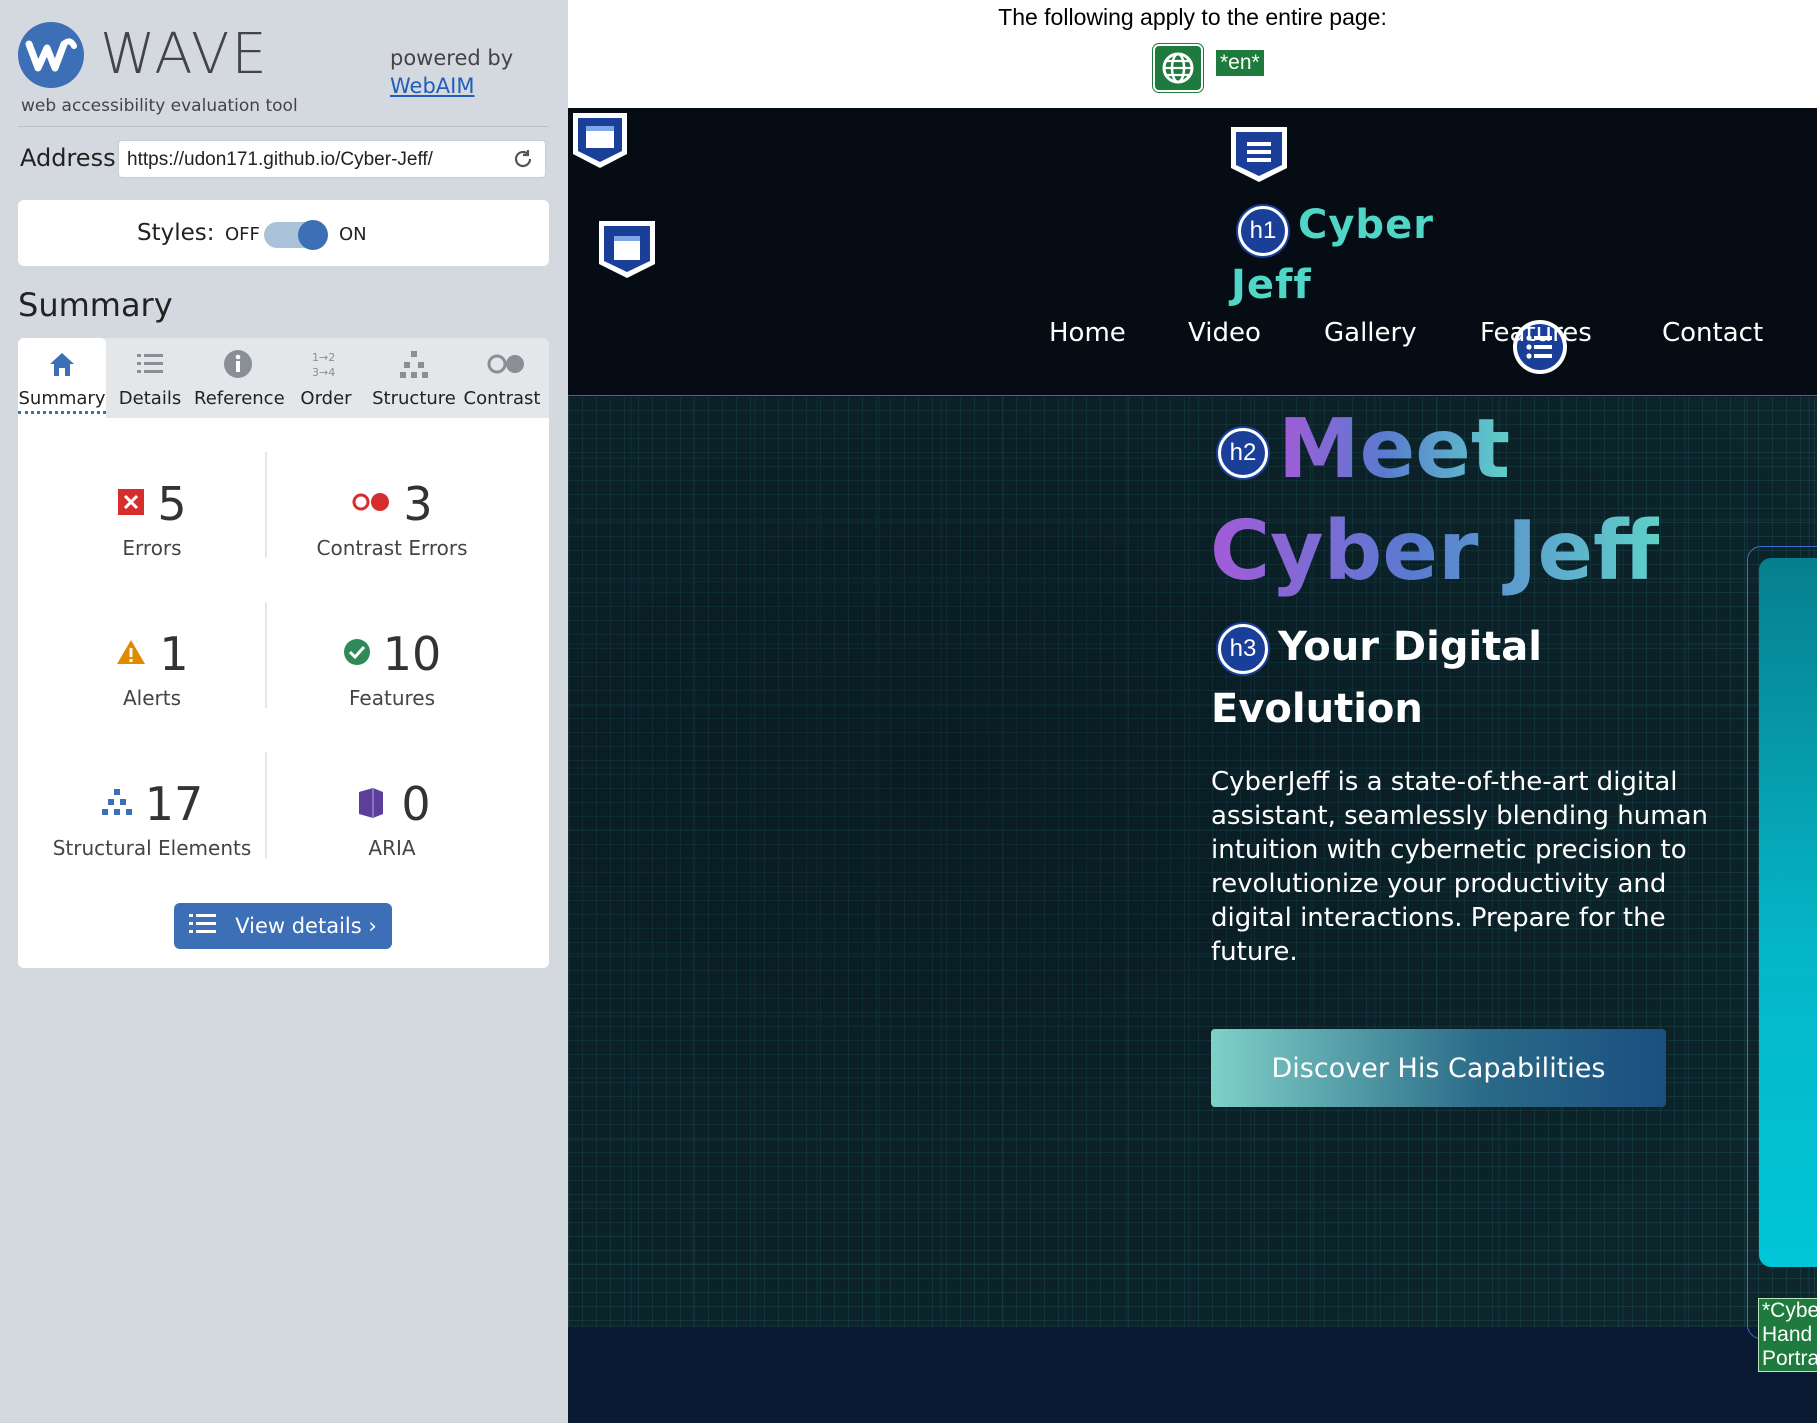 Image resolution: width=1817 pixels, height=1423 pixels. I want to click on discover-button: Discover His Capabilities, so click(1438, 1068).